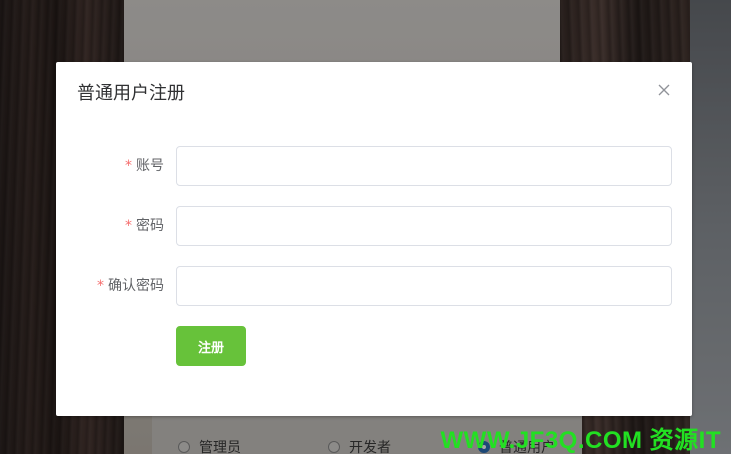  I want to click on form-row-account: * 账号, so click(374, 166).